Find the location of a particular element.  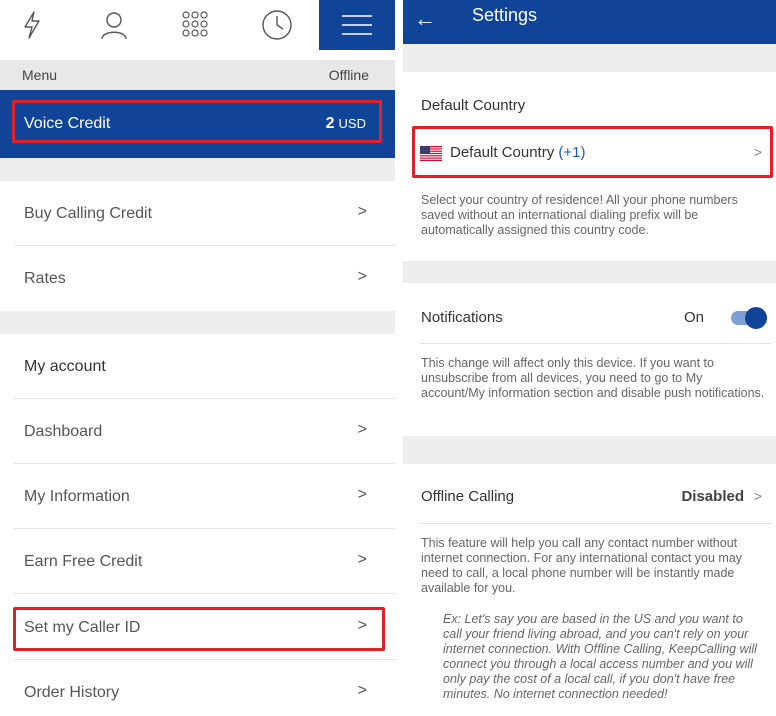

contact-icon is located at coordinates (114, 25).